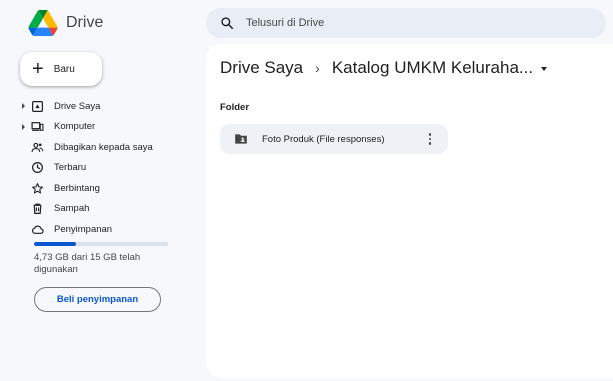 This screenshot has width=613, height=381. Describe the element at coordinates (38, 69) in the screenshot. I see `plus-icon: +` at that location.